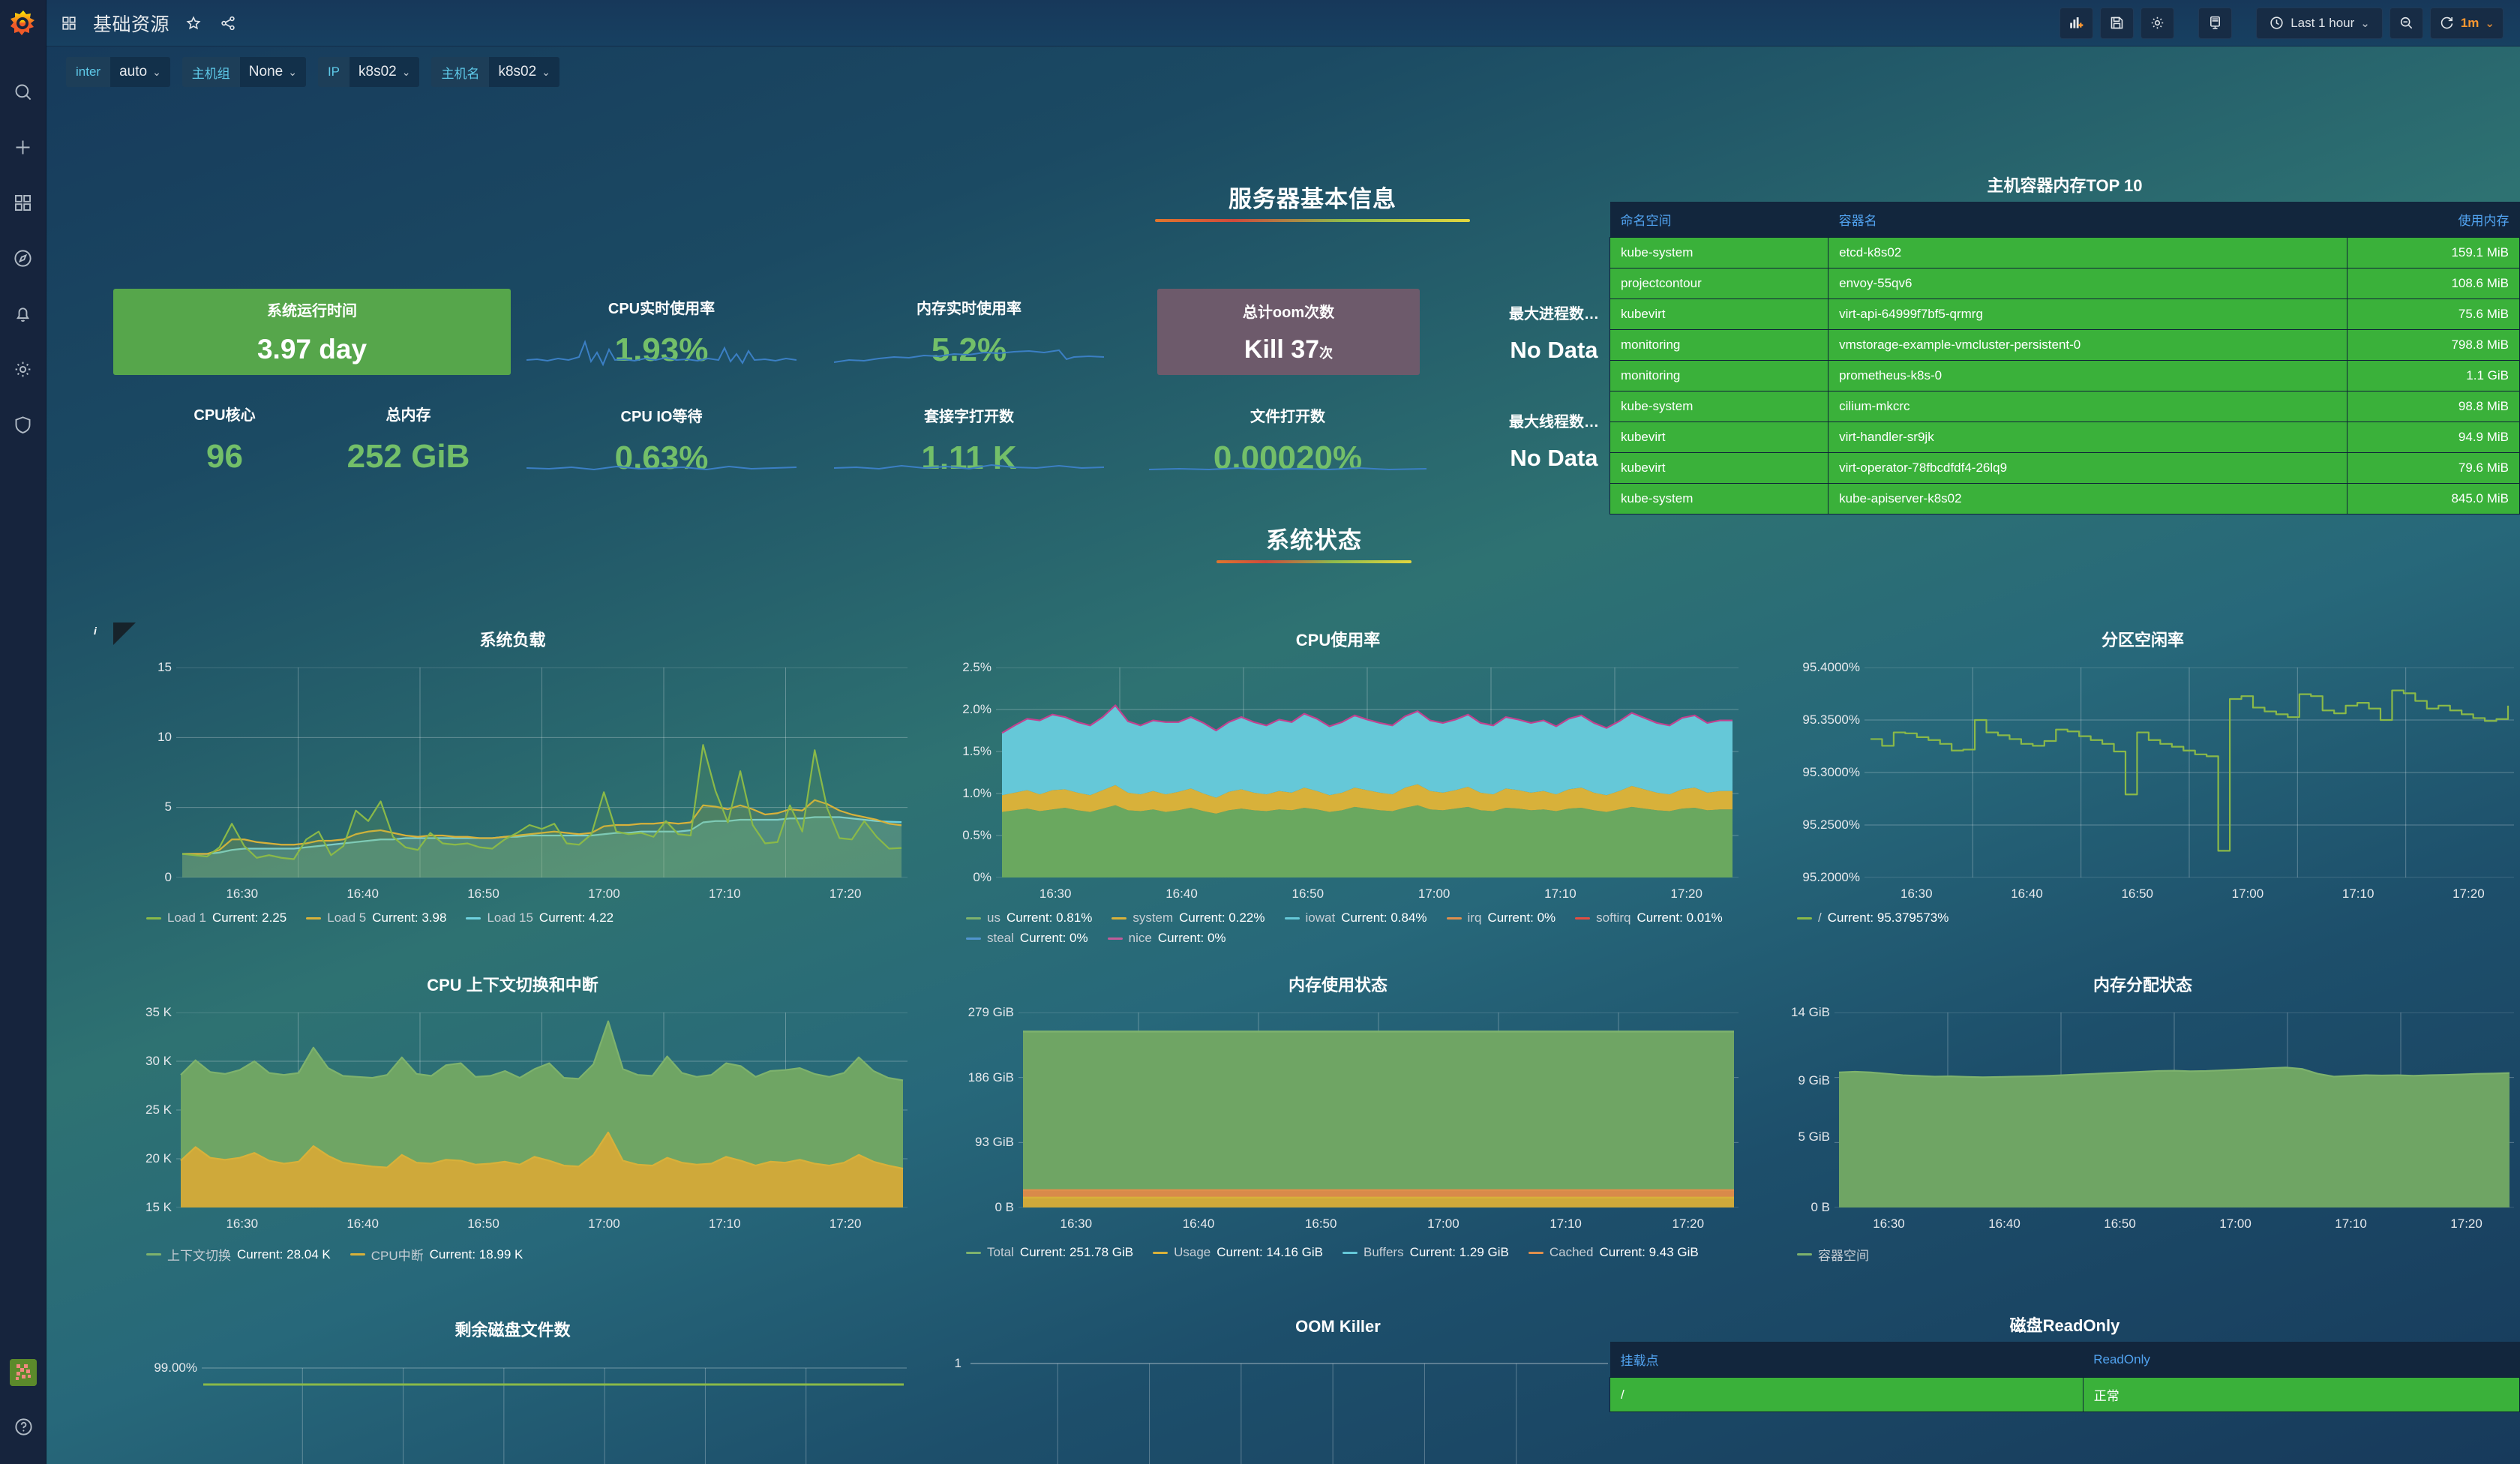 This screenshot has width=2520, height=1464. What do you see at coordinates (1719, 345) in the screenshot?
I see `table-cell: monitoring` at bounding box center [1719, 345].